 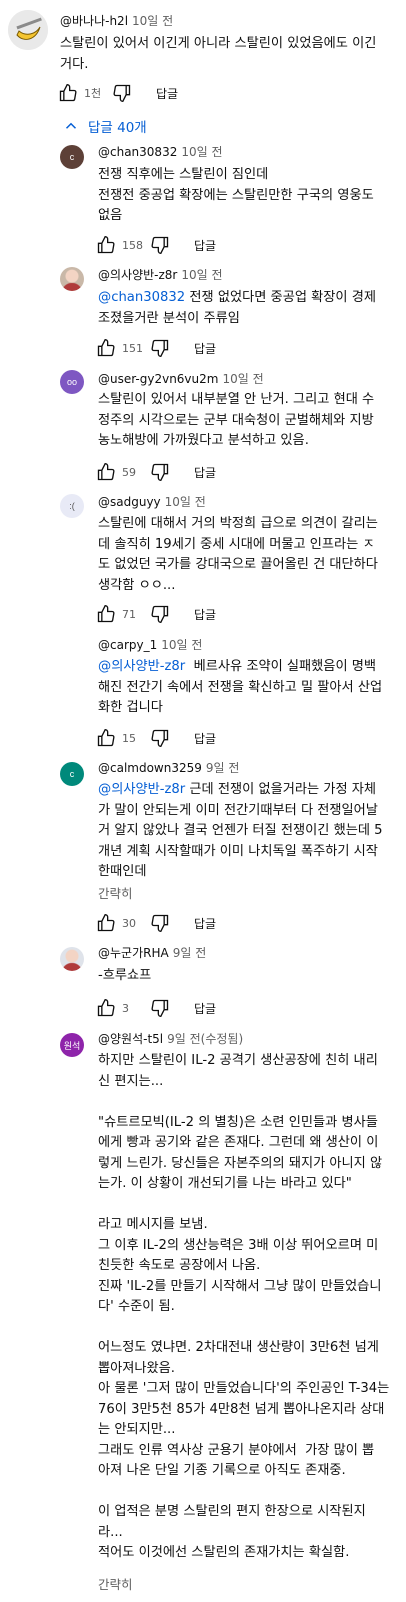 What do you see at coordinates (141, 297) in the screenshot?
I see `mention-link: @chan30832` at bounding box center [141, 297].